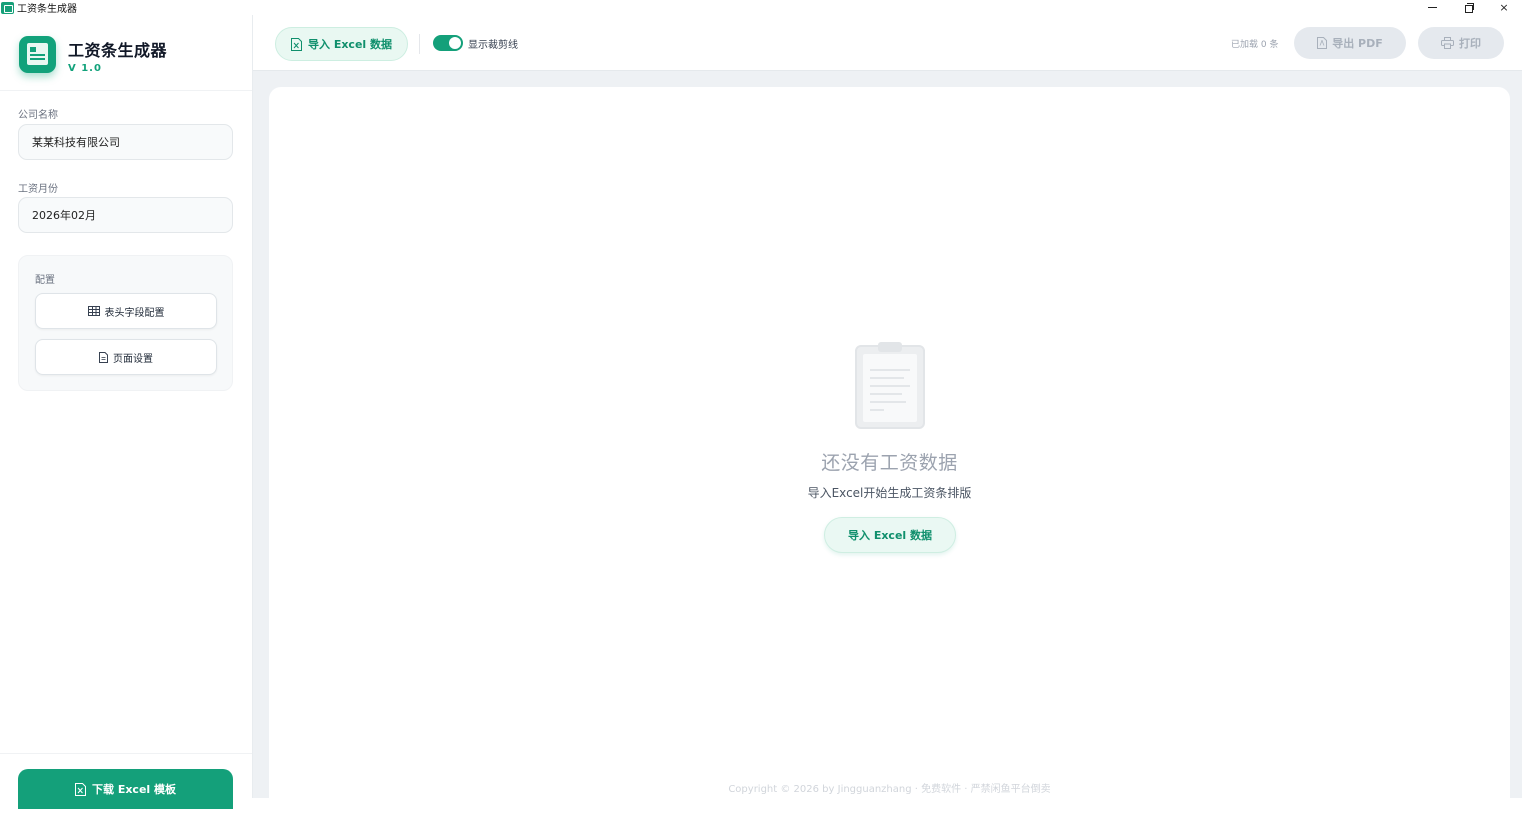 This screenshot has height=817, width=1522. Describe the element at coordinates (38, 115) in the screenshot. I see `company-label: 公司名称` at that location.